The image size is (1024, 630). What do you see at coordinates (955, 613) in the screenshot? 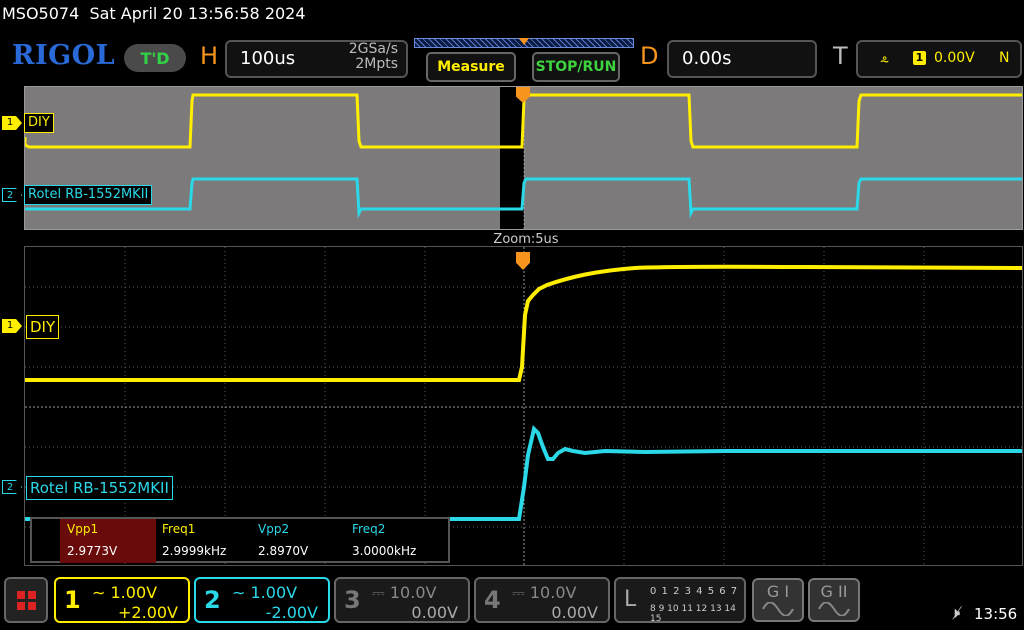
I see `speaker-muted-icon: 🕨̸` at bounding box center [955, 613].